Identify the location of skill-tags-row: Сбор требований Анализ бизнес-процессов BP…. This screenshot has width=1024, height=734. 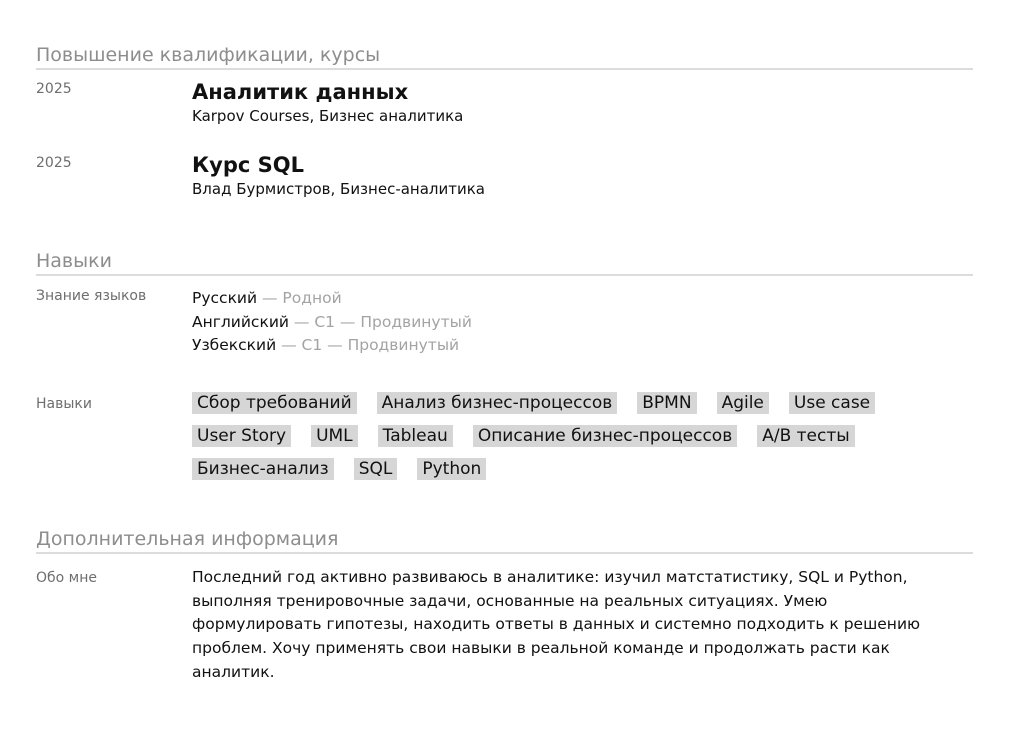
(552, 408).